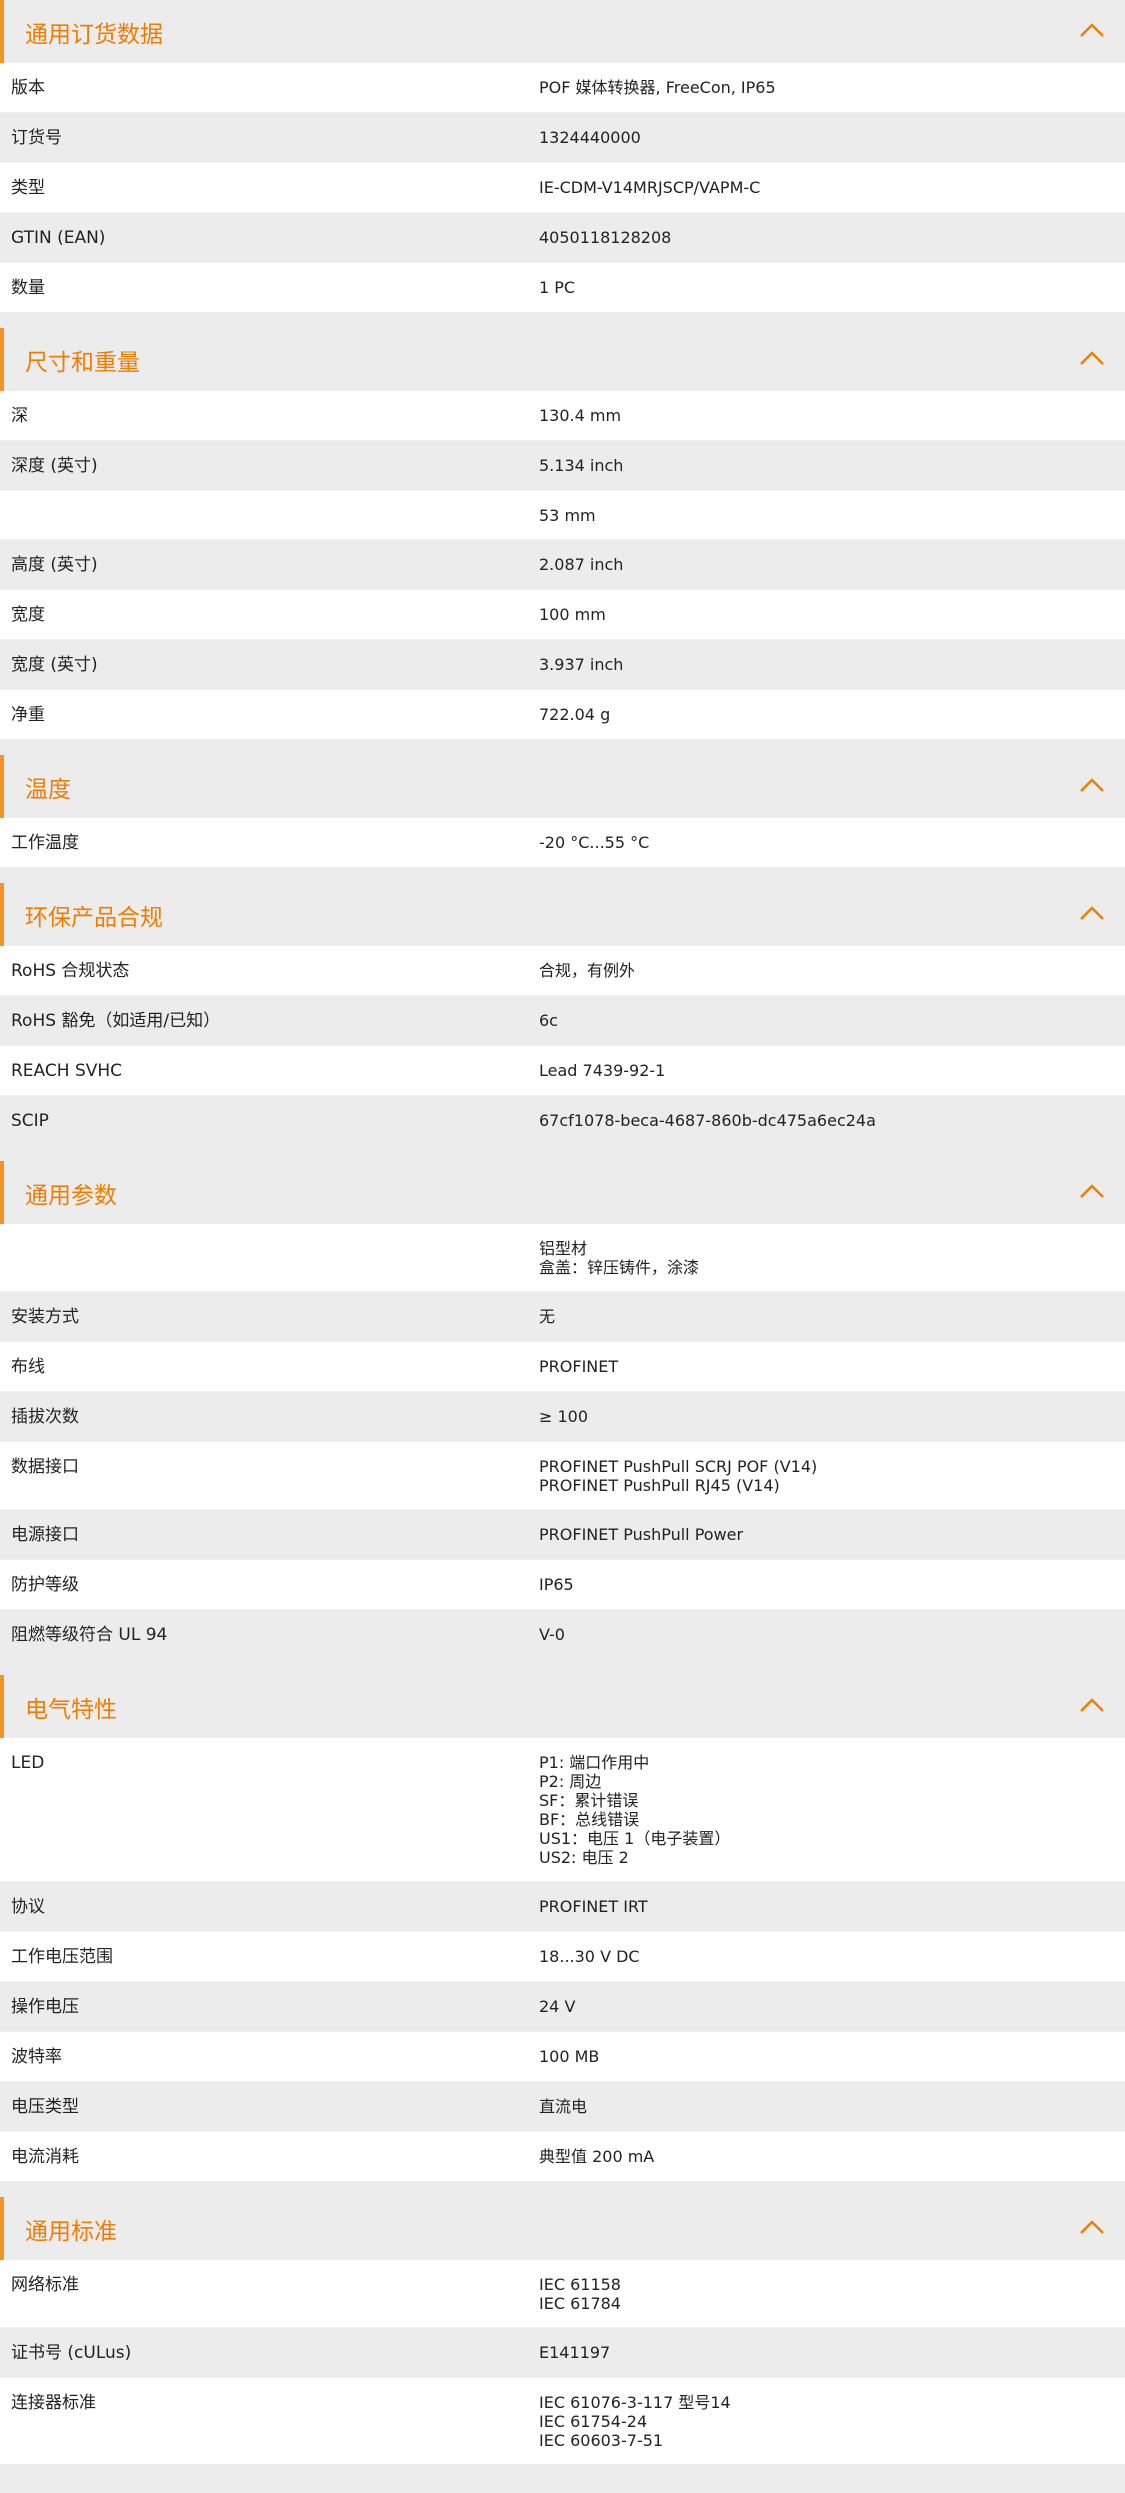 The height and width of the screenshot is (2493, 1125). What do you see at coordinates (54, 565) in the screenshot?
I see `spec-label: 高度 (英寸)` at bounding box center [54, 565].